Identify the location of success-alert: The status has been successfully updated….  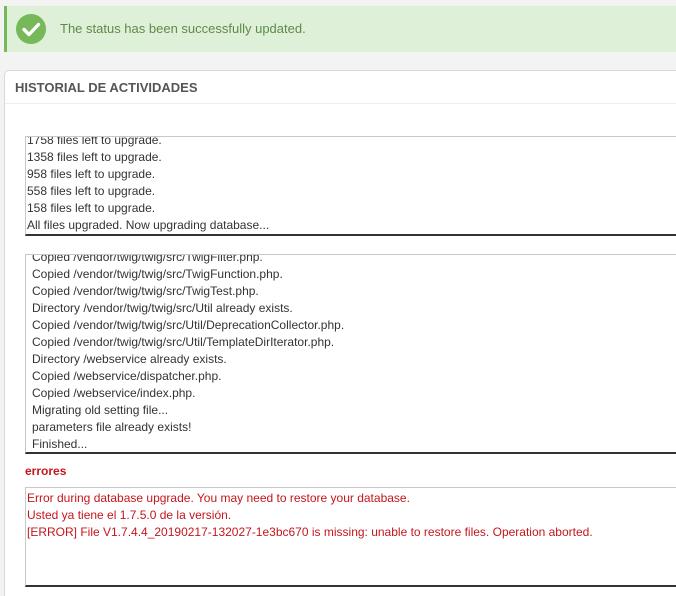
(340, 29).